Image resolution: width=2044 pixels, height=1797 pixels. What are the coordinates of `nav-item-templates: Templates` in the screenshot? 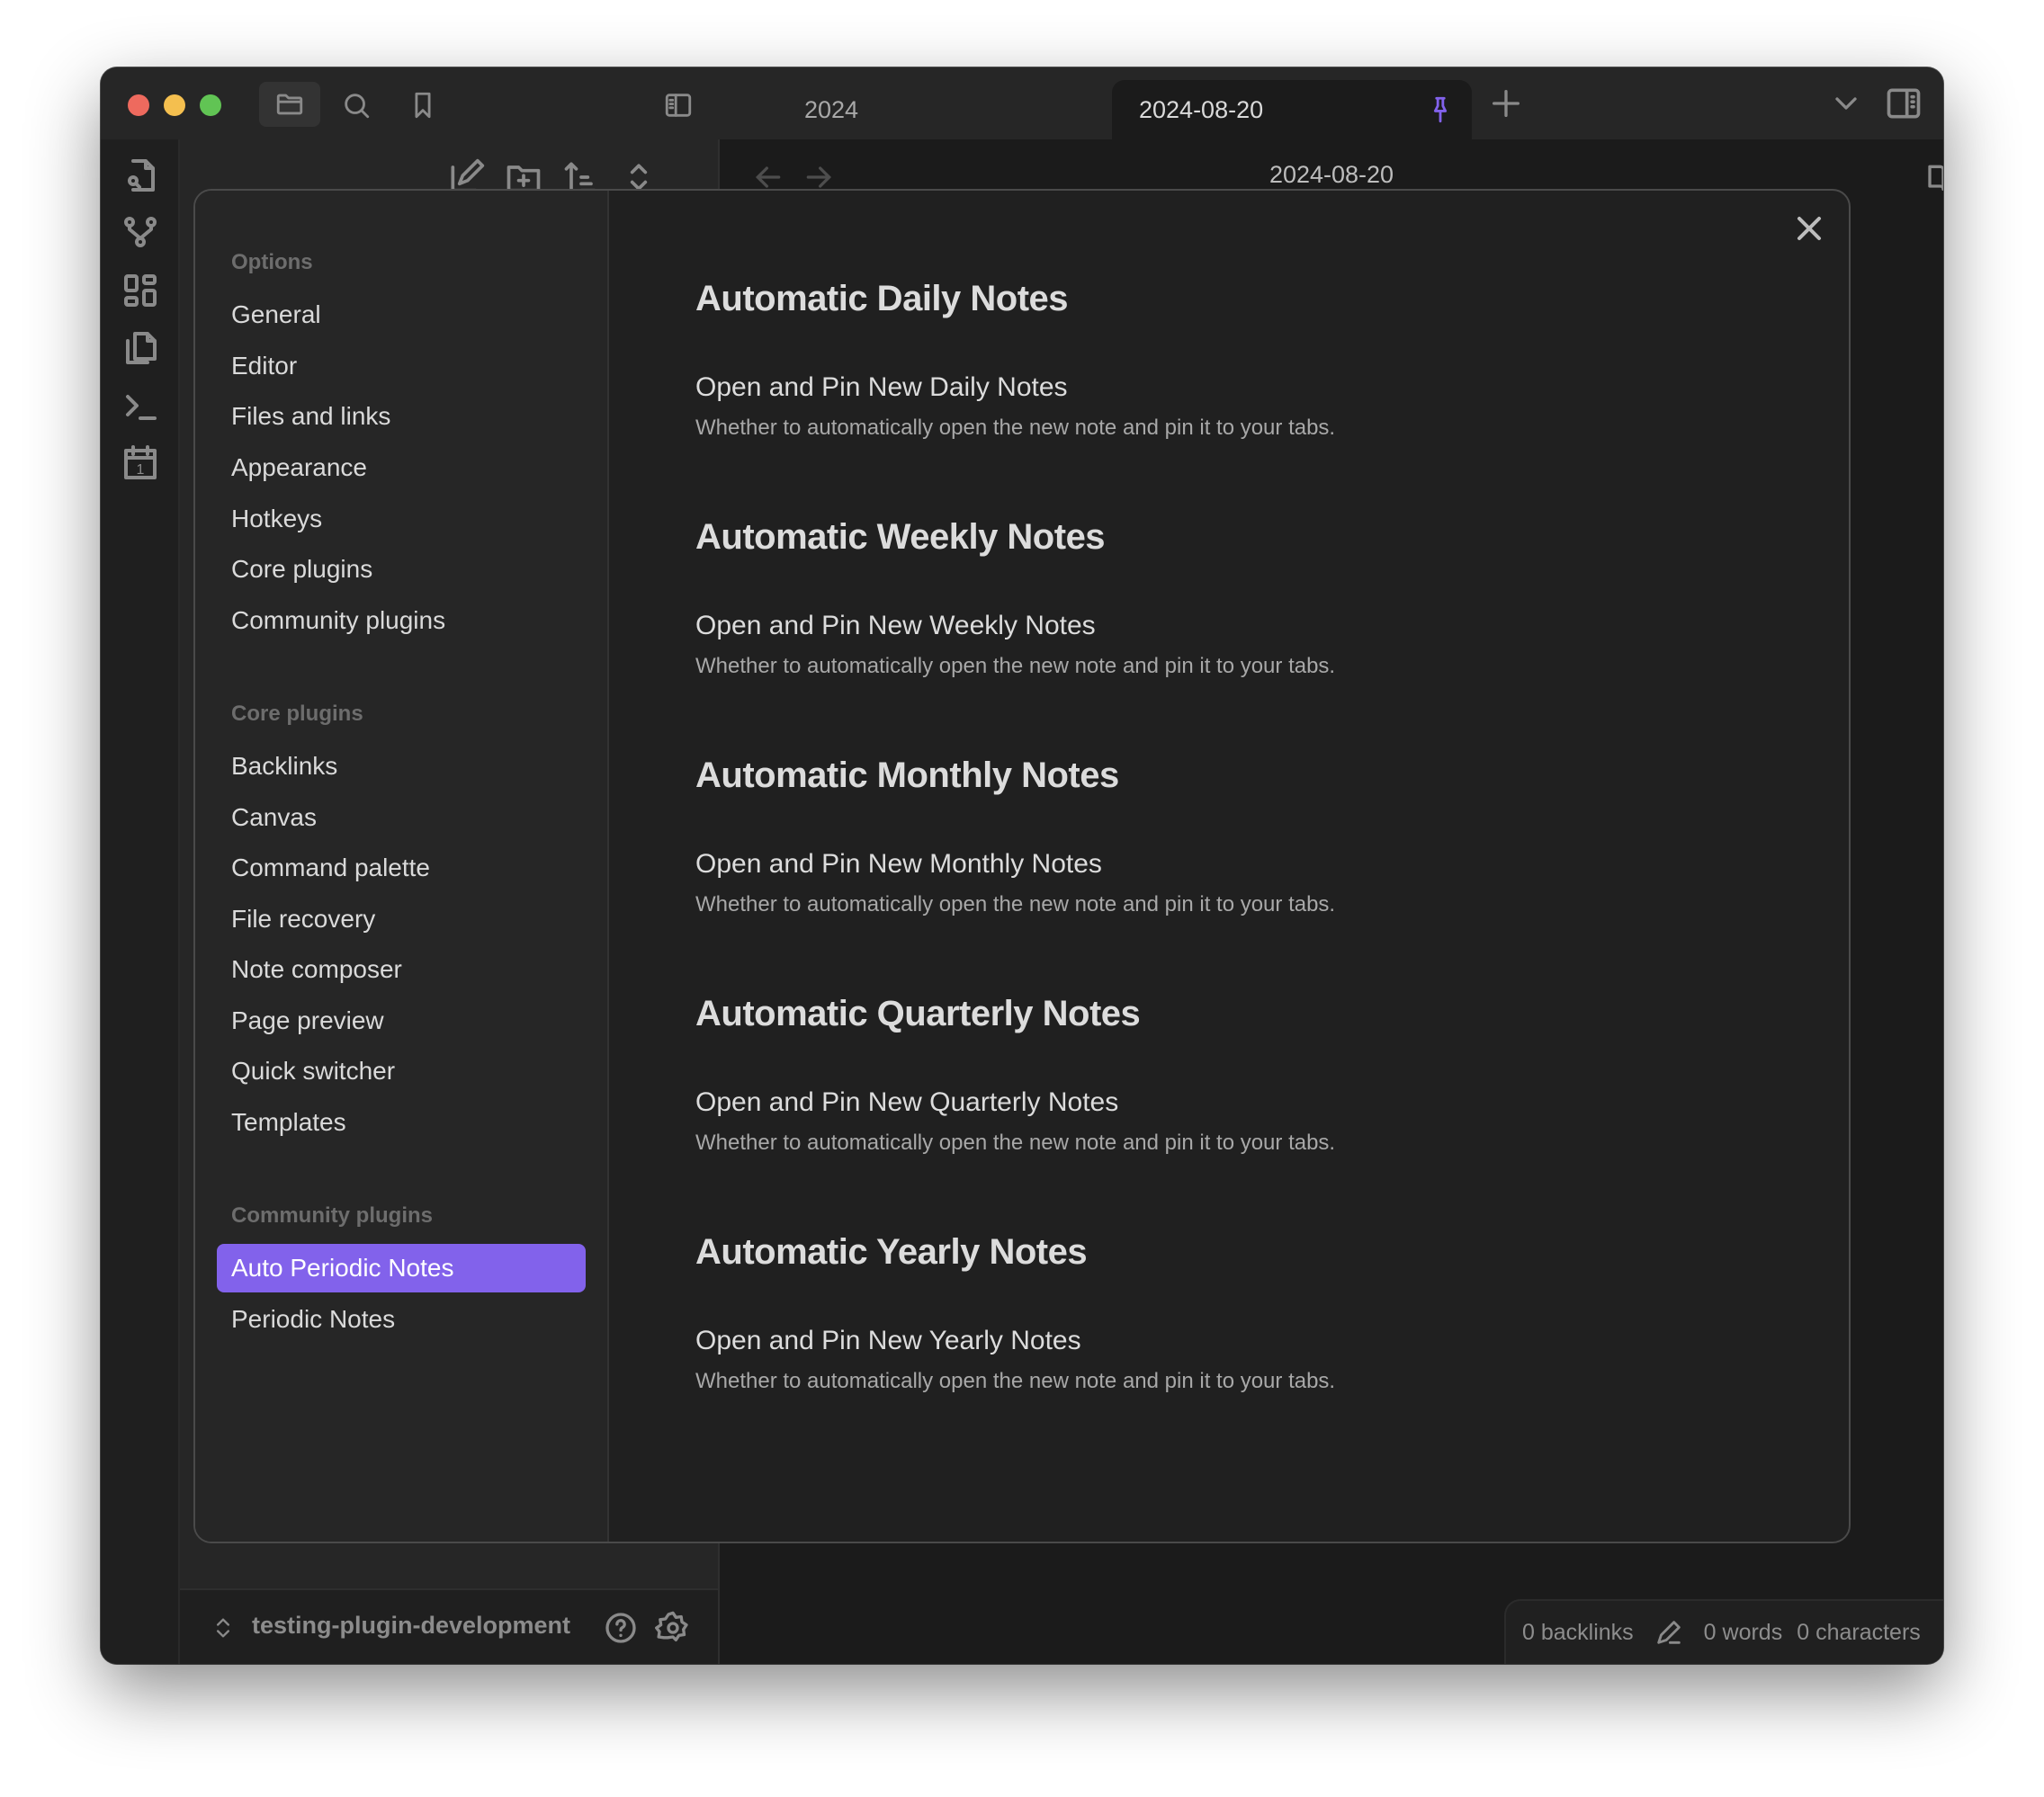 It's located at (401, 1122).